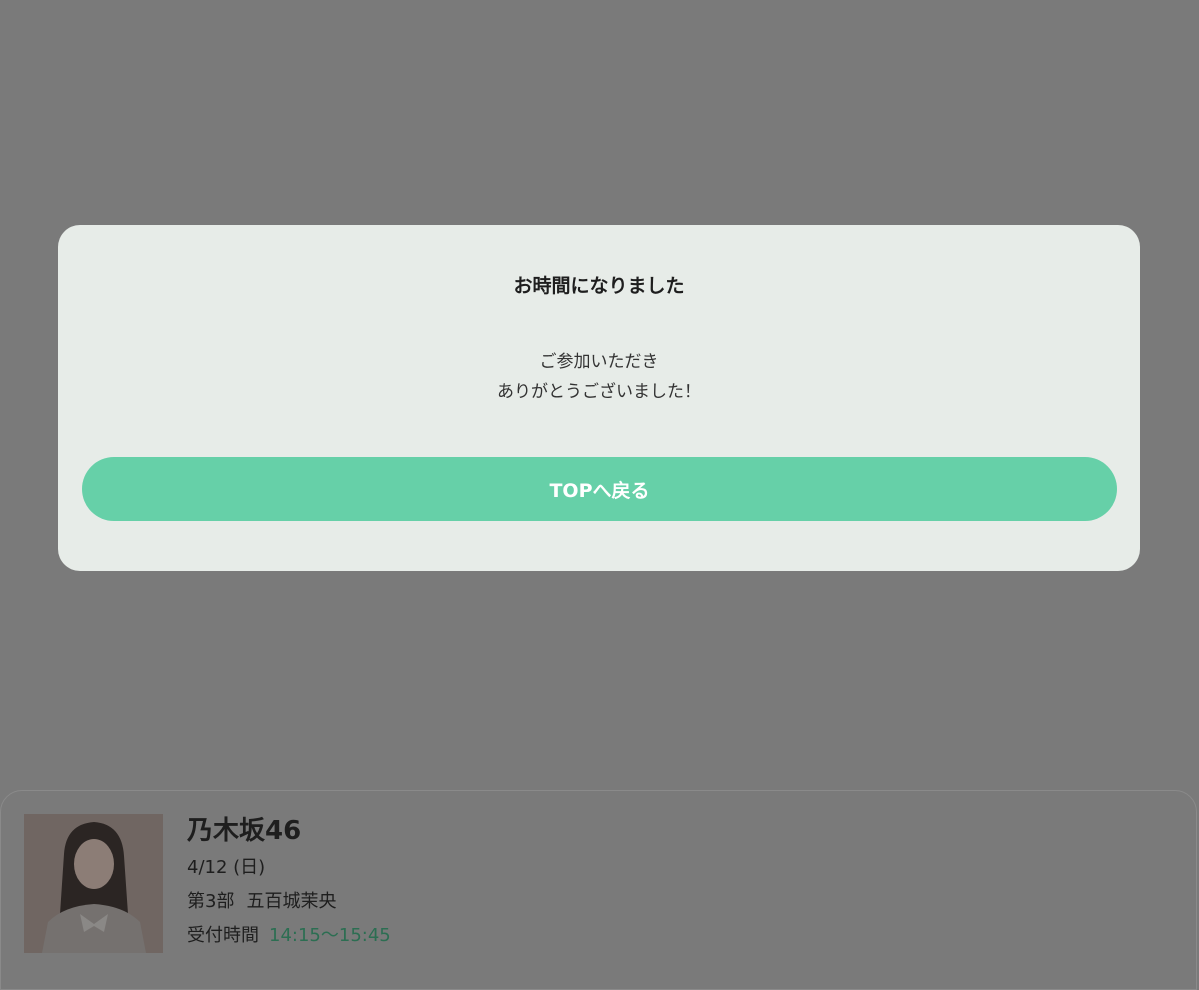 The height and width of the screenshot is (990, 1199). I want to click on member-photo-image, so click(93, 883).